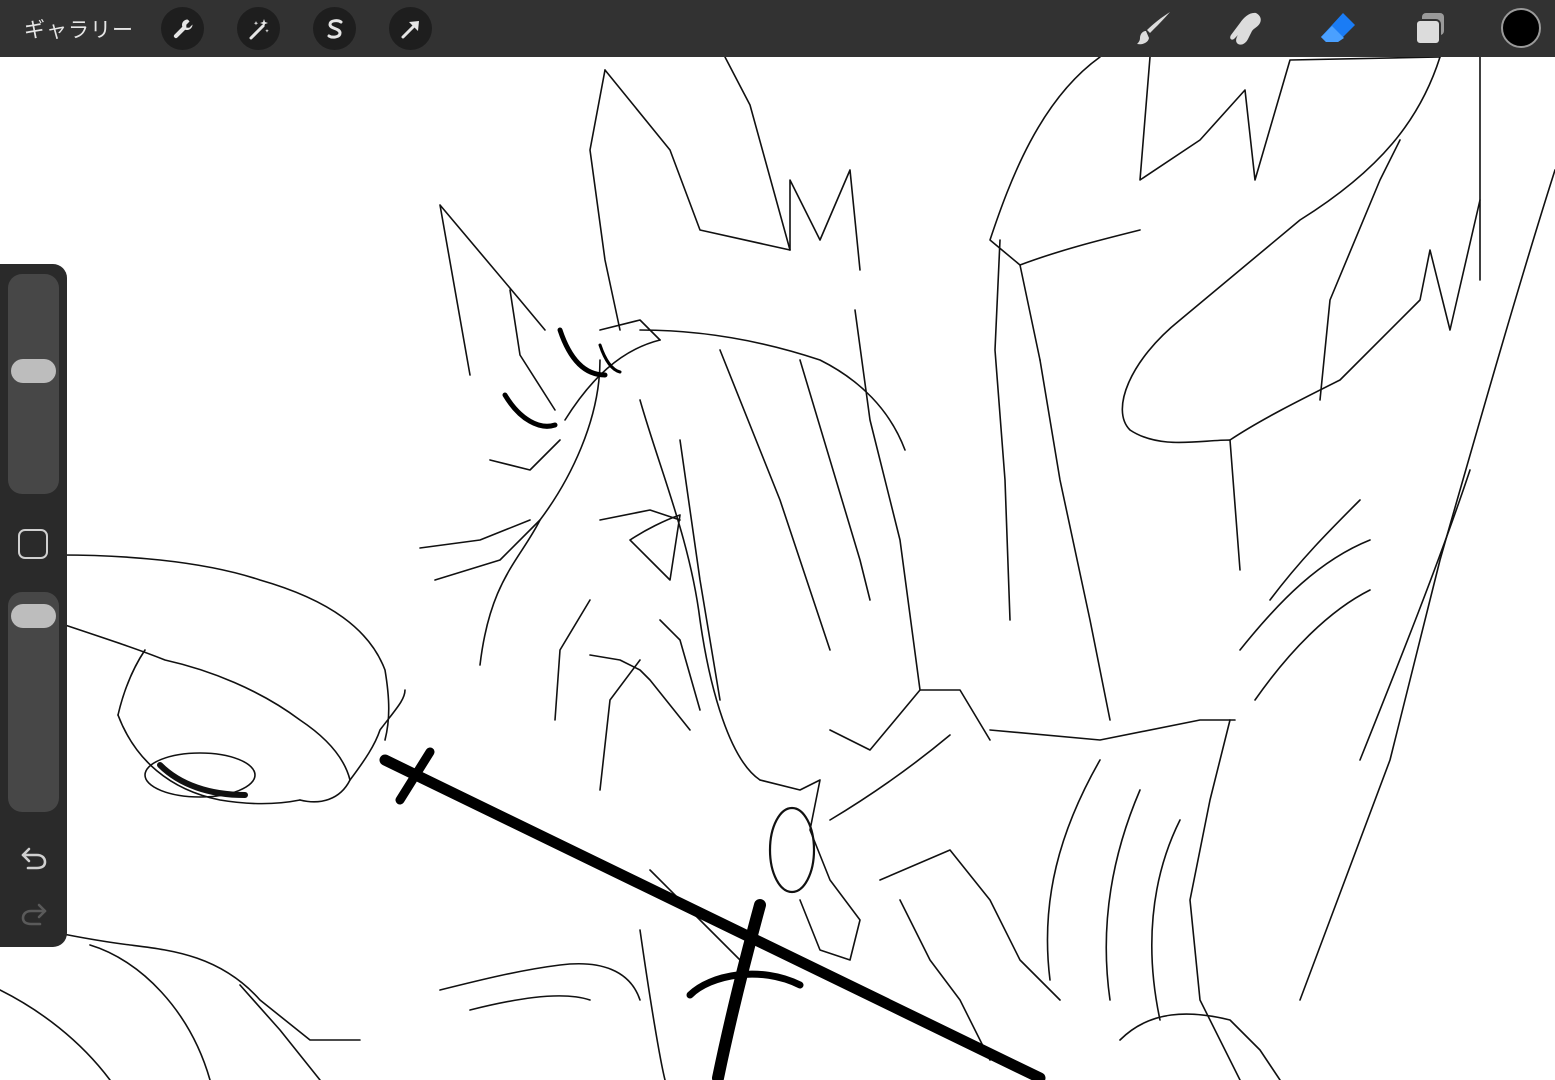 This screenshot has width=1555, height=1080. I want to click on layers-icon, so click(1429, 29).